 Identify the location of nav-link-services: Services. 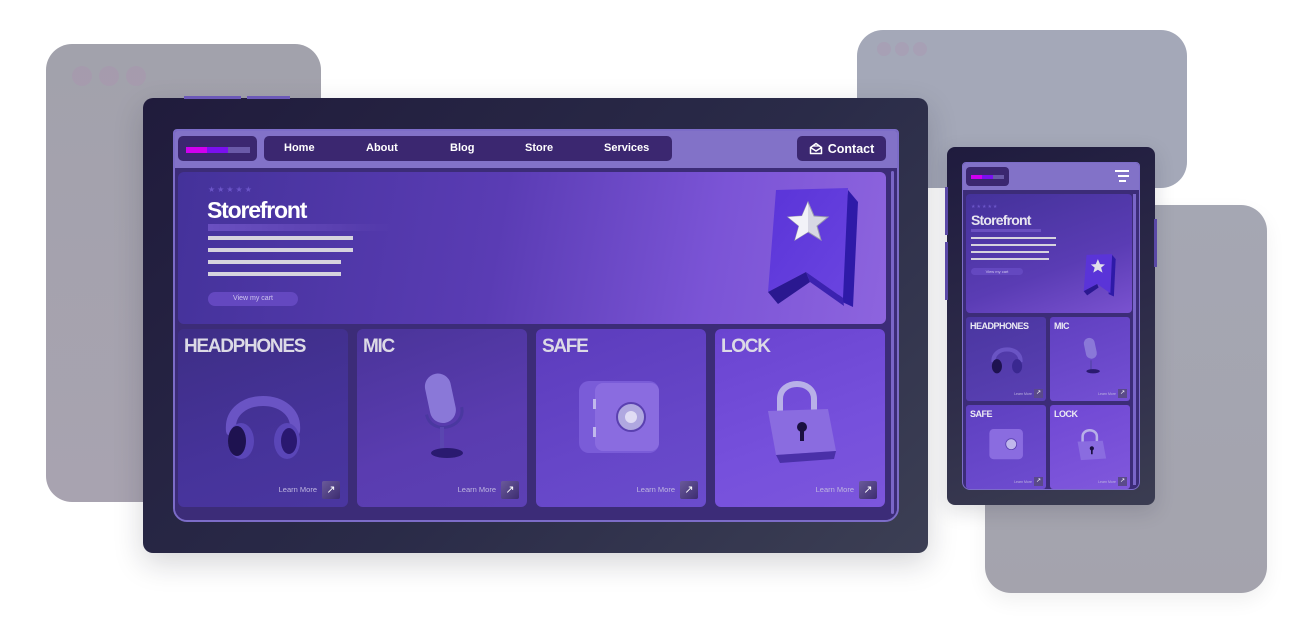
(626, 148).